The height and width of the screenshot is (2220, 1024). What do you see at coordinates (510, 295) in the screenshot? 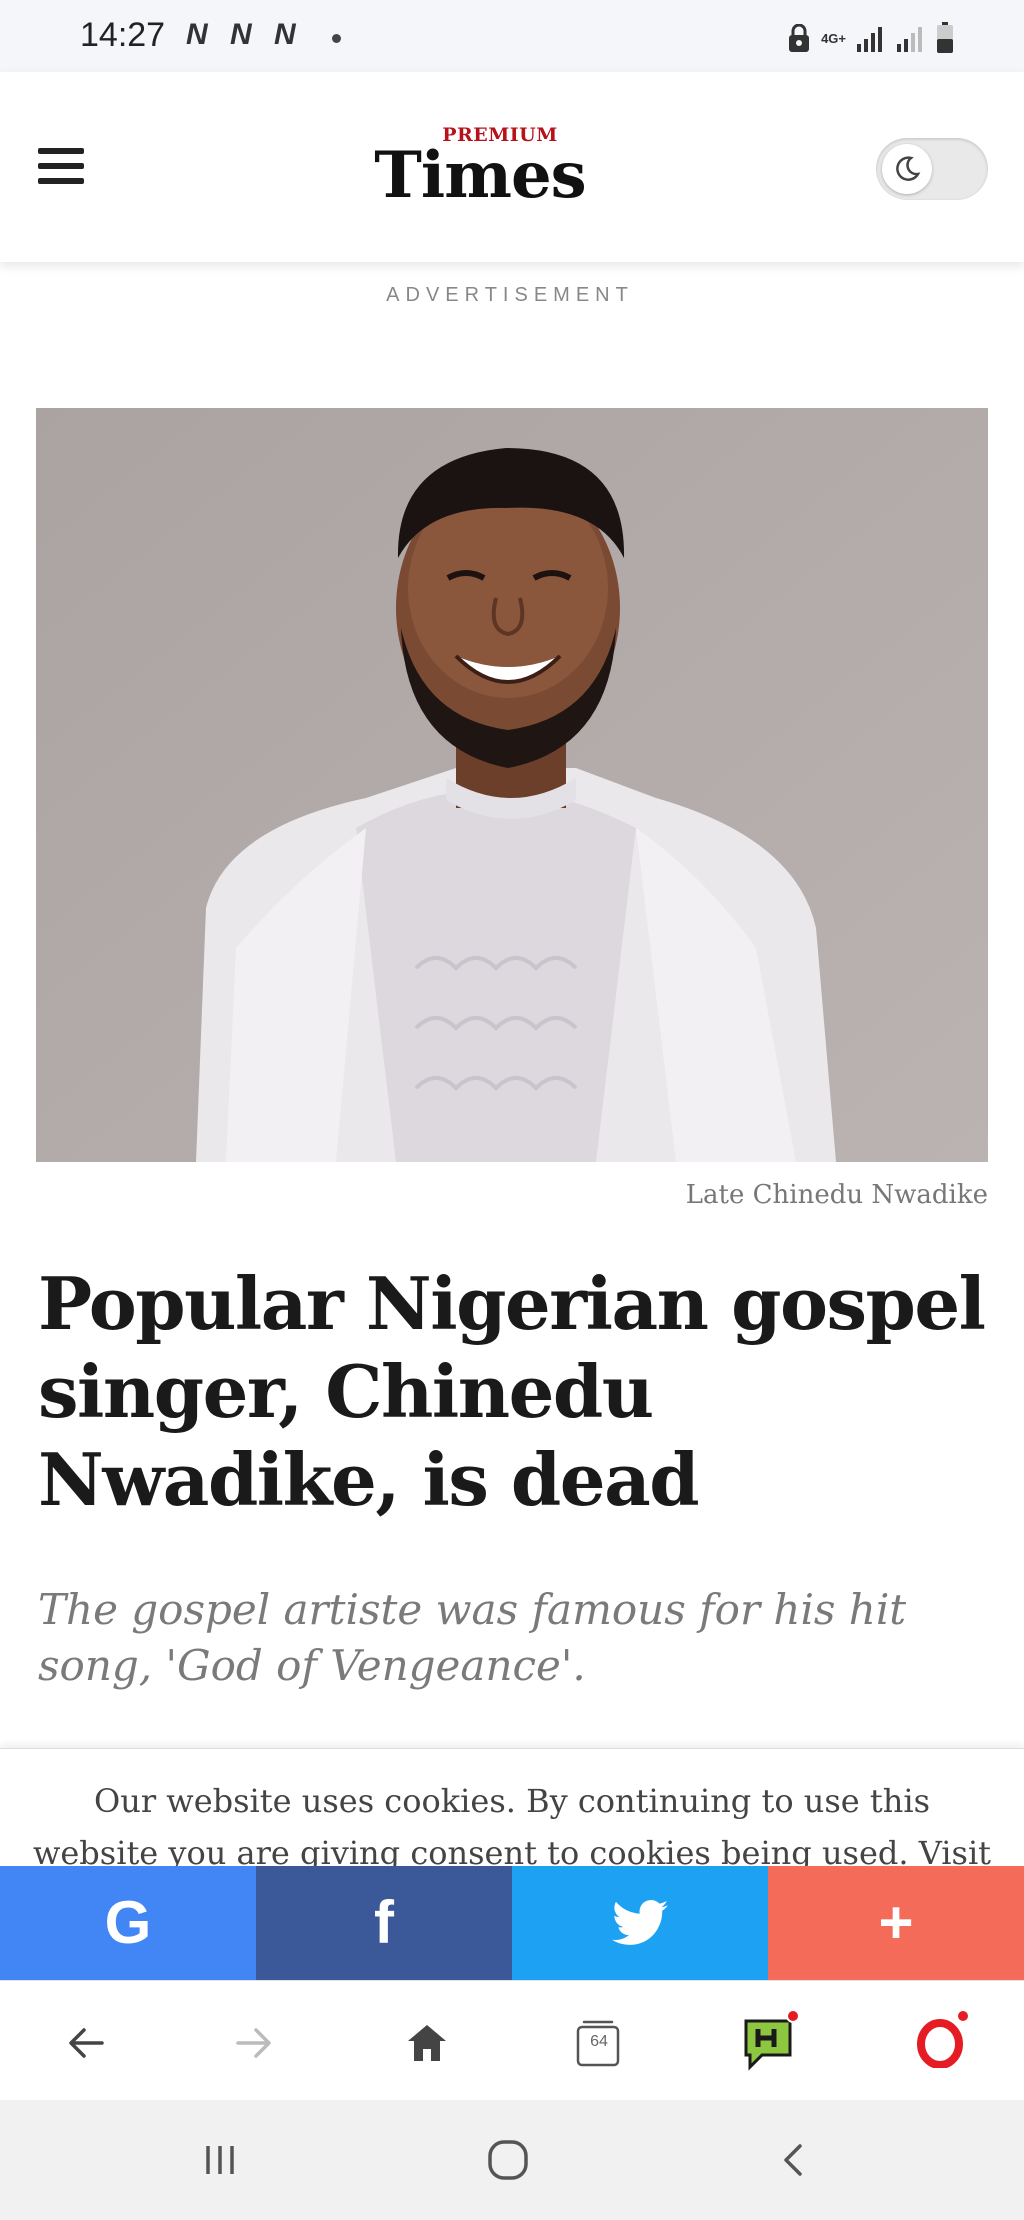
I see `advertisement-label: ADVERTISEMENT` at bounding box center [510, 295].